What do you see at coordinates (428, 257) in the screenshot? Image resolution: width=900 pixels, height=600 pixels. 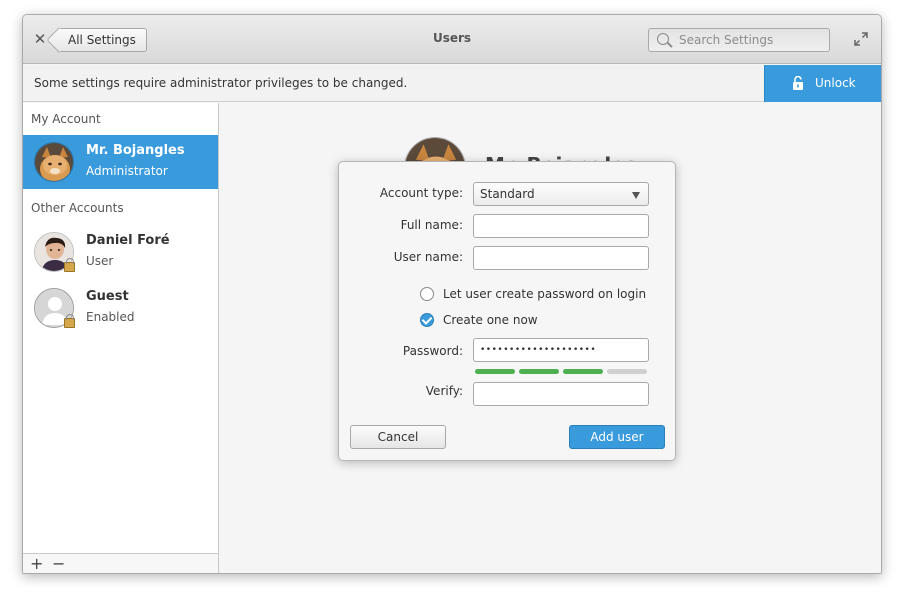 I see `user-name-label: User name:` at bounding box center [428, 257].